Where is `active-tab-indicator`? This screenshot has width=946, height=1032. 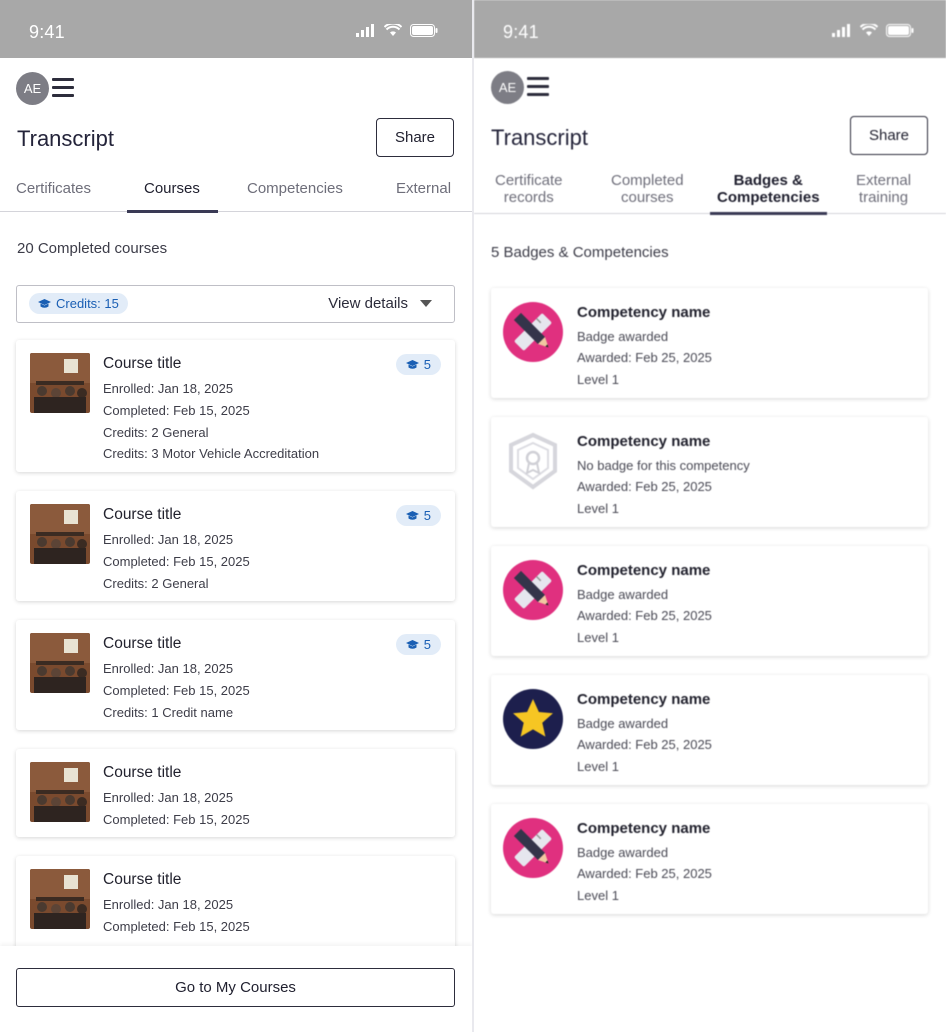 active-tab-indicator is located at coordinates (172, 211).